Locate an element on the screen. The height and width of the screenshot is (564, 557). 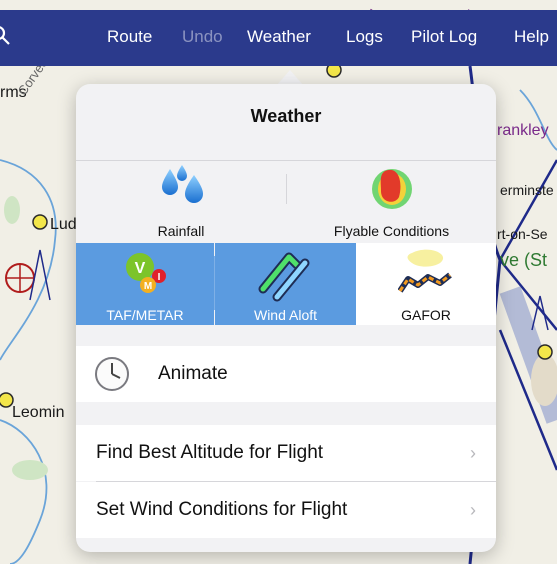
clock-icon is located at coordinates (112, 376).